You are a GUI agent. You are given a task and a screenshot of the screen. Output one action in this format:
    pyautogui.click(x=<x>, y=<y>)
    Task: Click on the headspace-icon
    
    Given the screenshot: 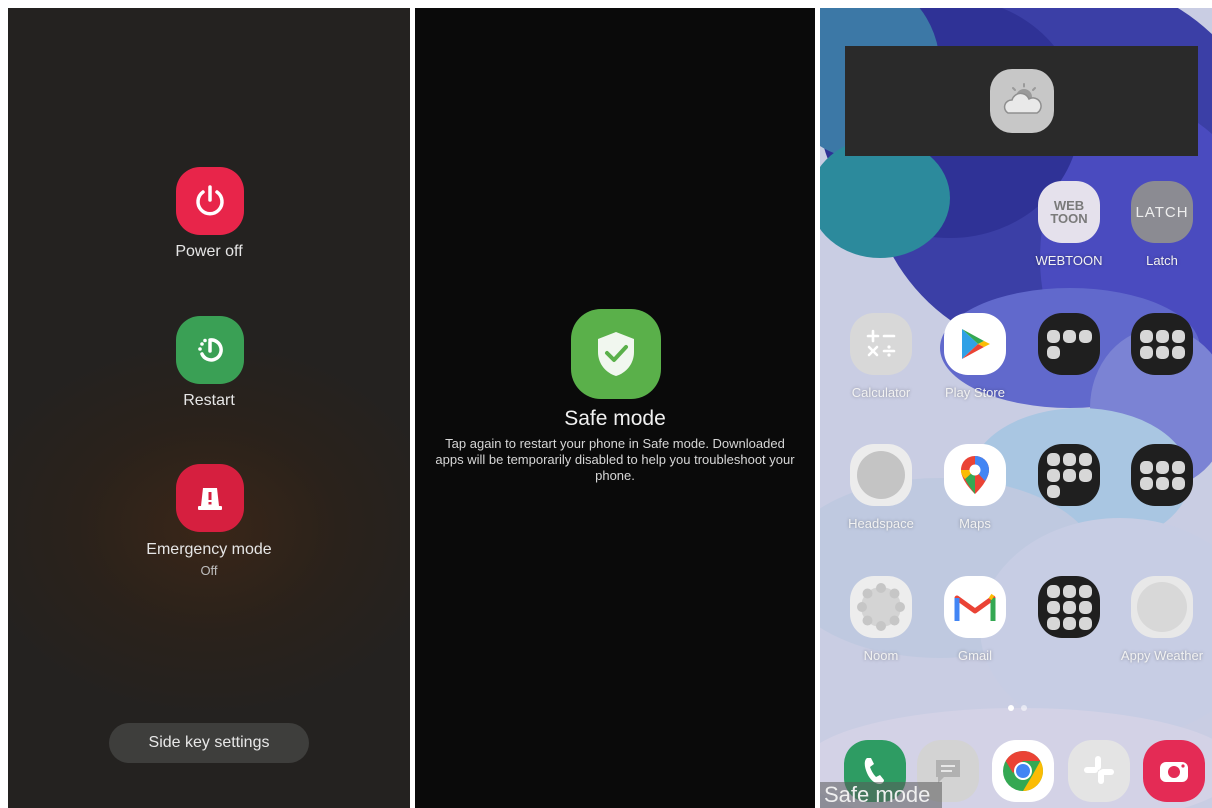 What is the action you would take?
    pyautogui.click(x=881, y=475)
    